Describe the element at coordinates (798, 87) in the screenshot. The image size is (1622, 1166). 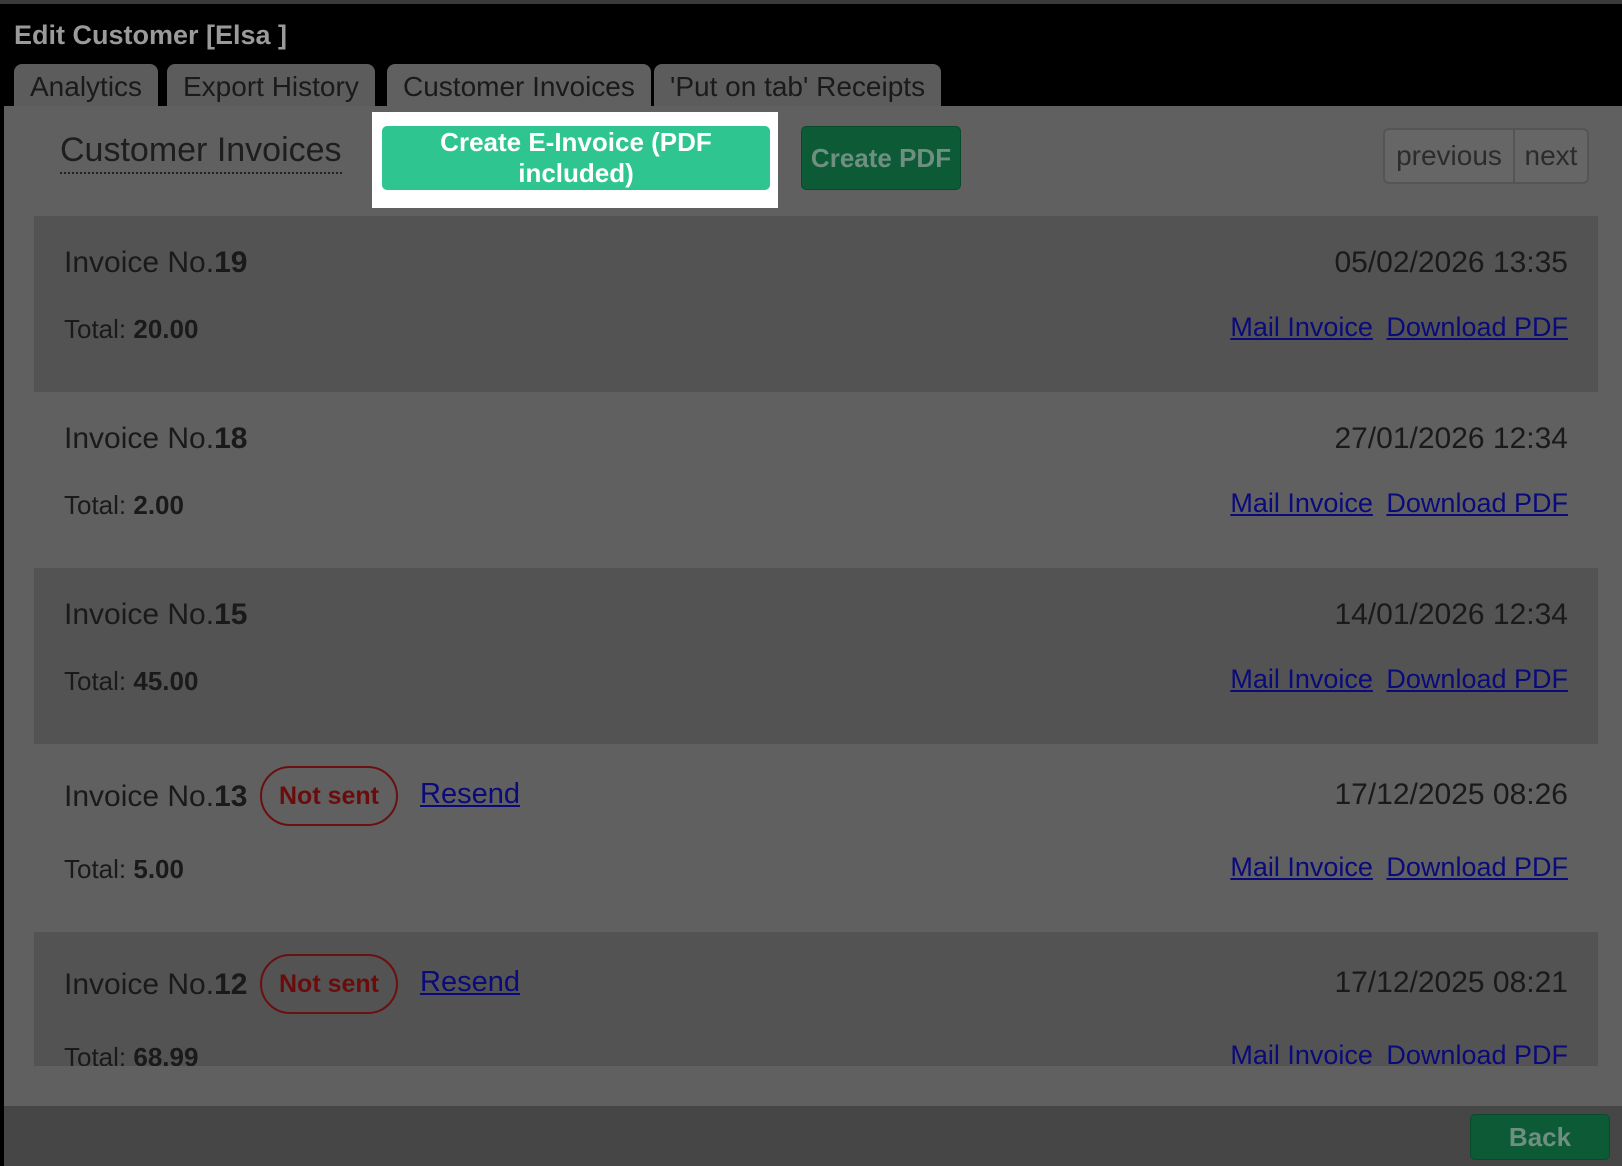
I see `tab-put-on-tab-receipts: 'Put on tab' Receipts` at that location.